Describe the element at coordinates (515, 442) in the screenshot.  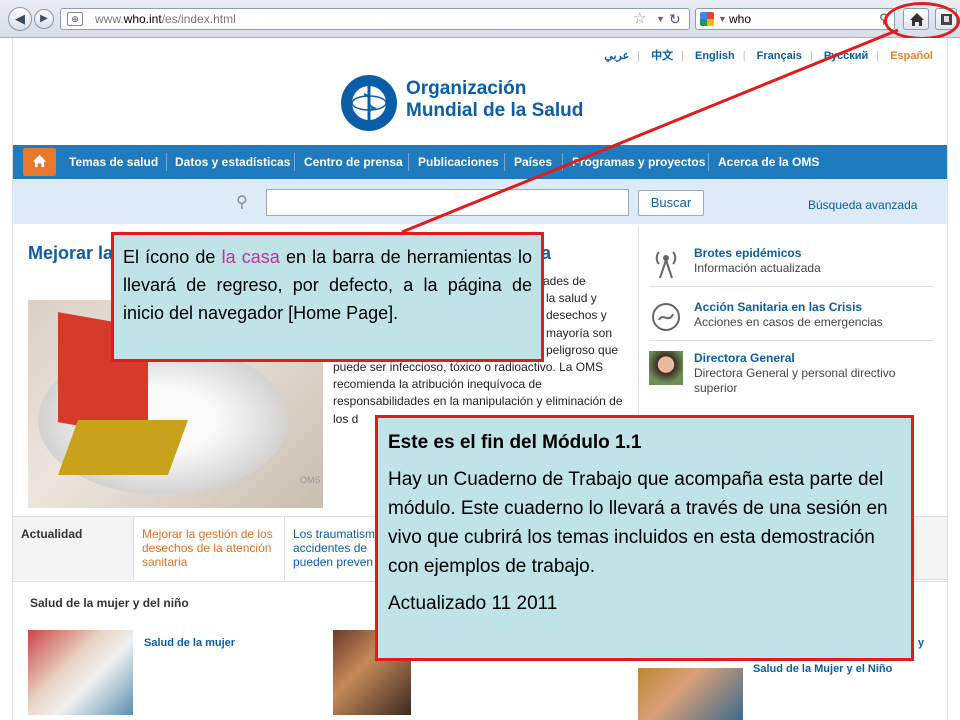
I see `module-end-heading: Este es el fin del Módulo 1.1` at that location.